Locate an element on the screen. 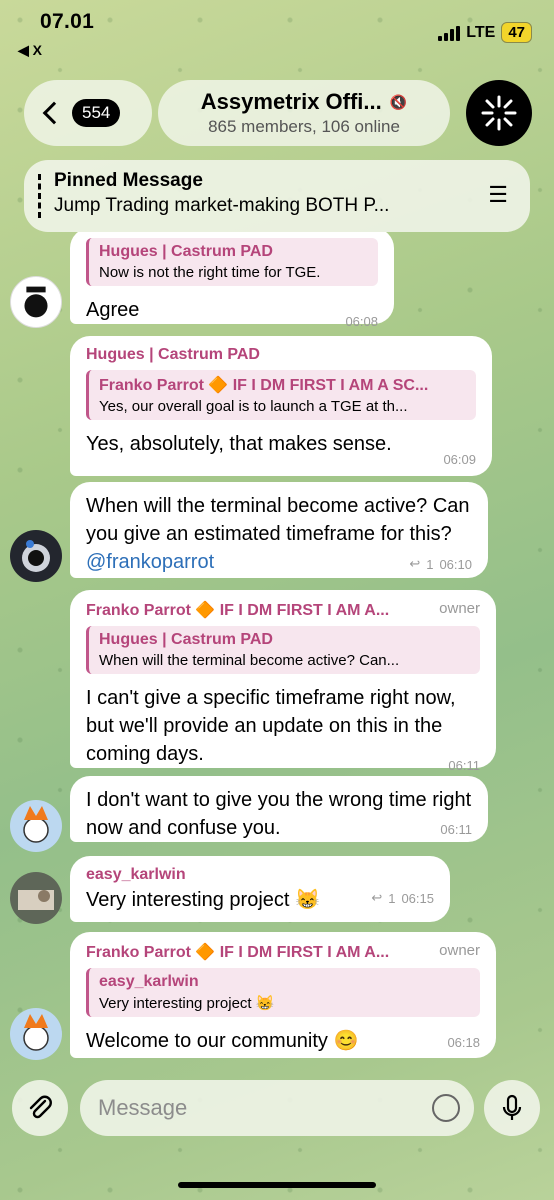  message-time: 06:10 is located at coordinates (455, 564).